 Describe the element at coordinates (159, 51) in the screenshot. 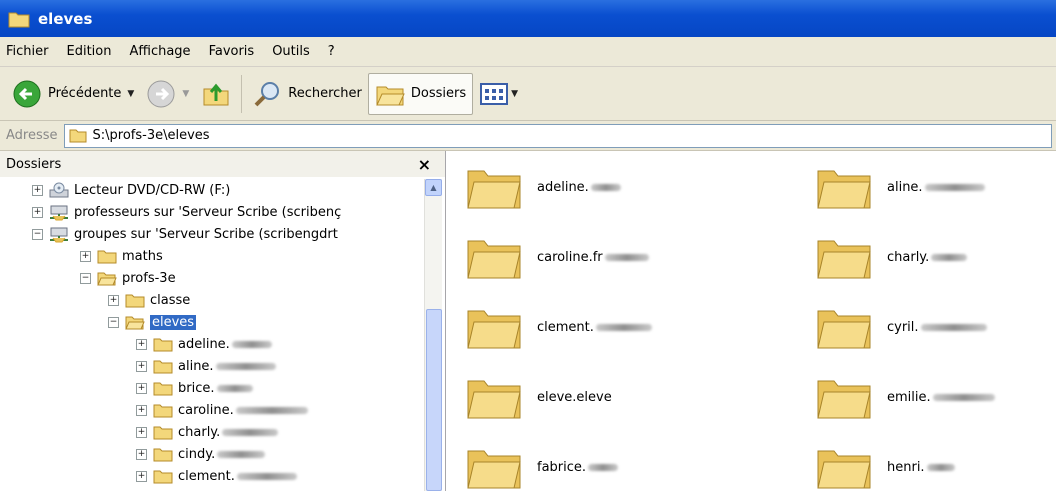

I see `menu-affichage: Affichage` at that location.